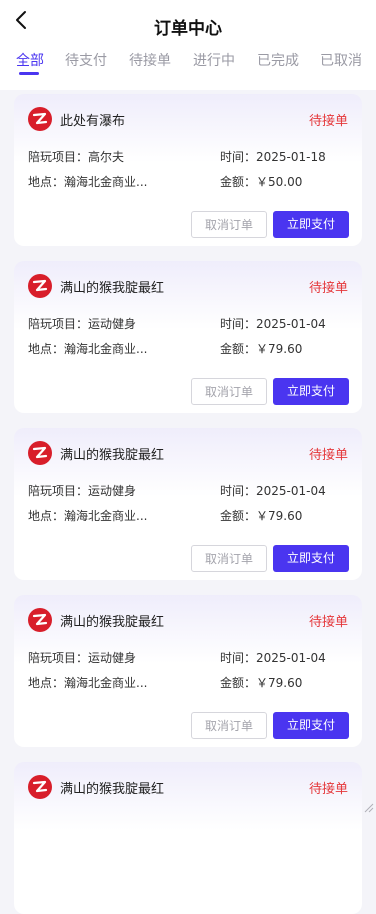 The width and height of the screenshot is (376, 914). I want to click on tab-in-progress: 进行中, so click(214, 60).